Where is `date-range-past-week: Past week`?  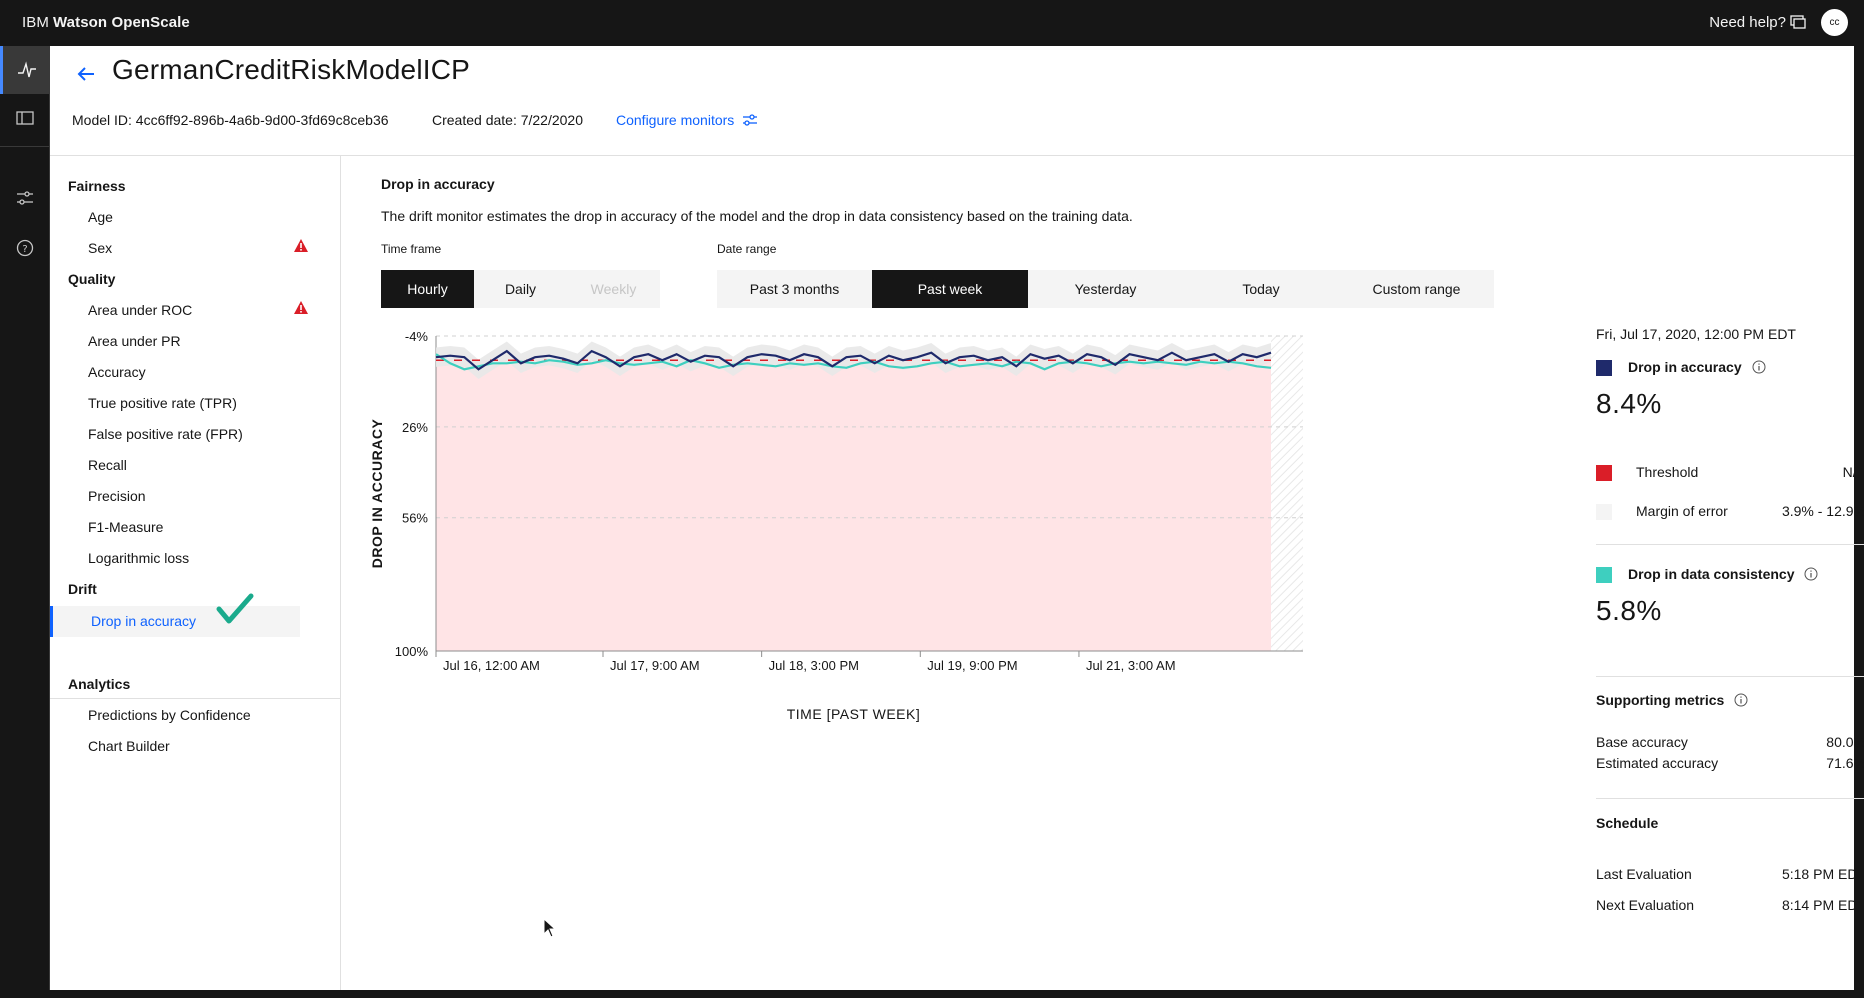
date-range-past-week: Past week is located at coordinates (950, 289).